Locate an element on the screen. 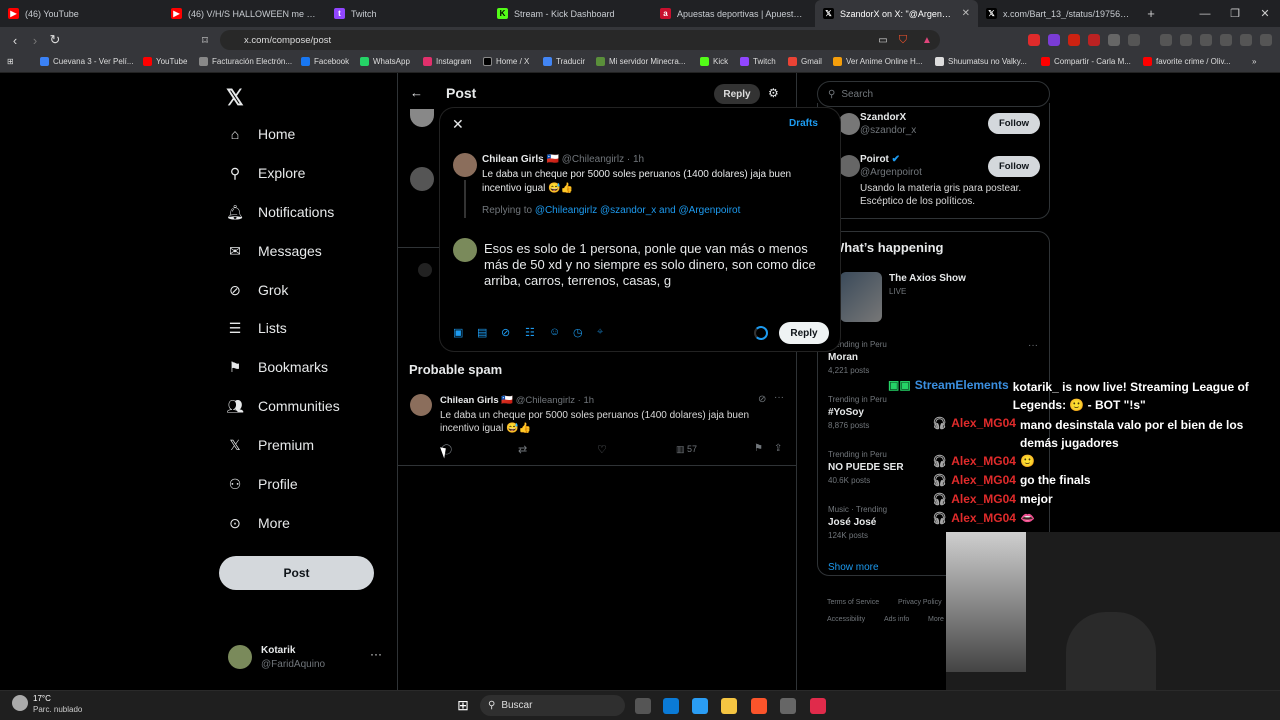 Image resolution: width=1280 pixels, height=720 pixels. post-time: · 1h is located at coordinates (586, 400).